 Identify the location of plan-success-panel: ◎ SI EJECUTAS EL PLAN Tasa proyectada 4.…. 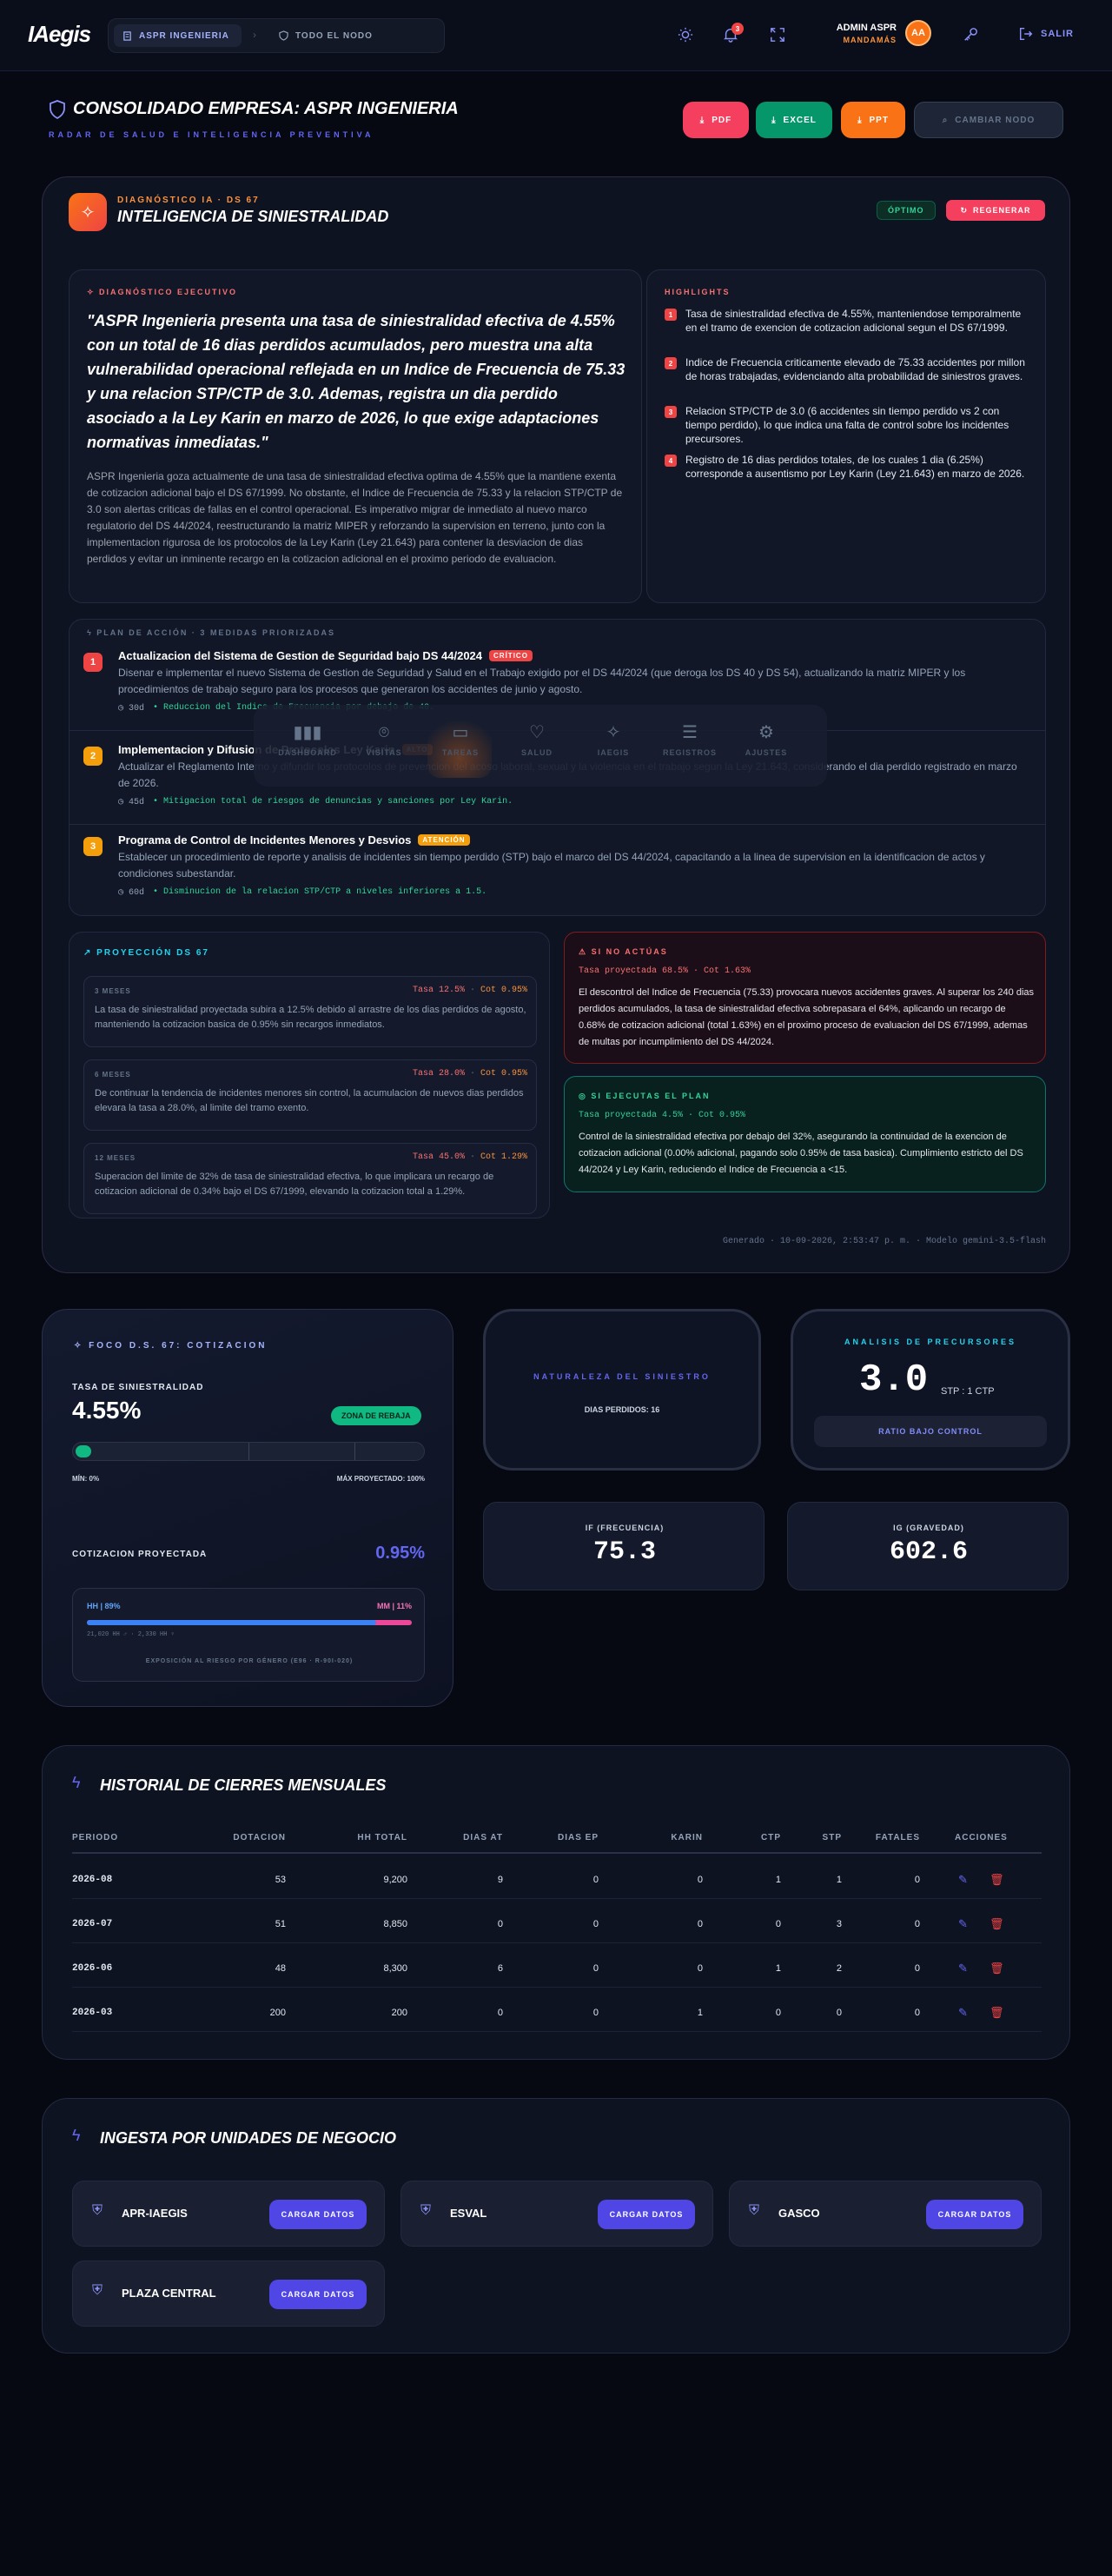
(805, 1134).